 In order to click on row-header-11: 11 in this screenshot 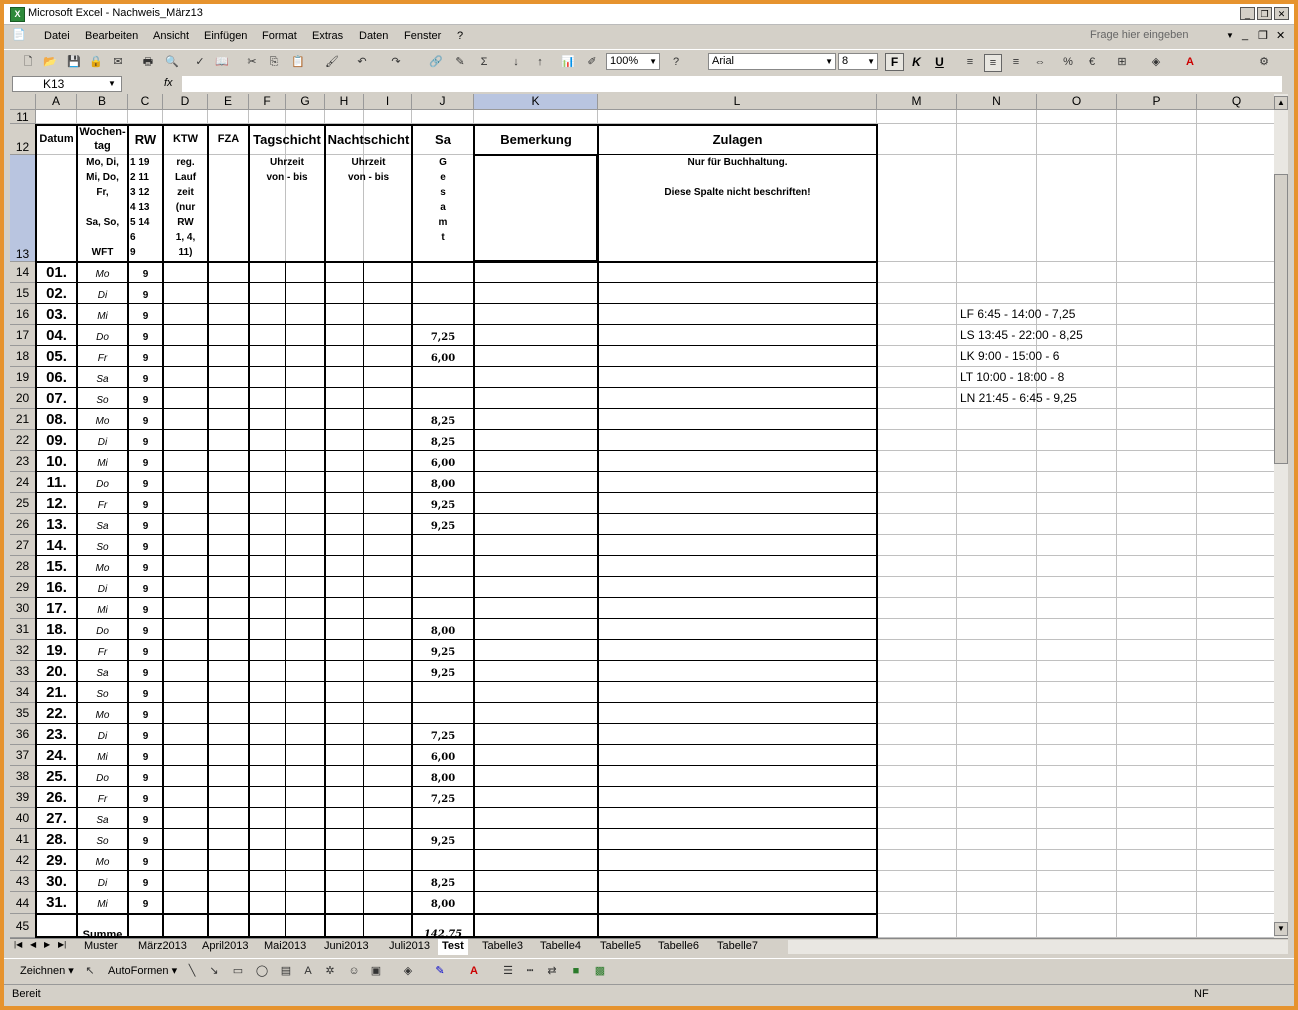, I will do `click(23, 117)`.